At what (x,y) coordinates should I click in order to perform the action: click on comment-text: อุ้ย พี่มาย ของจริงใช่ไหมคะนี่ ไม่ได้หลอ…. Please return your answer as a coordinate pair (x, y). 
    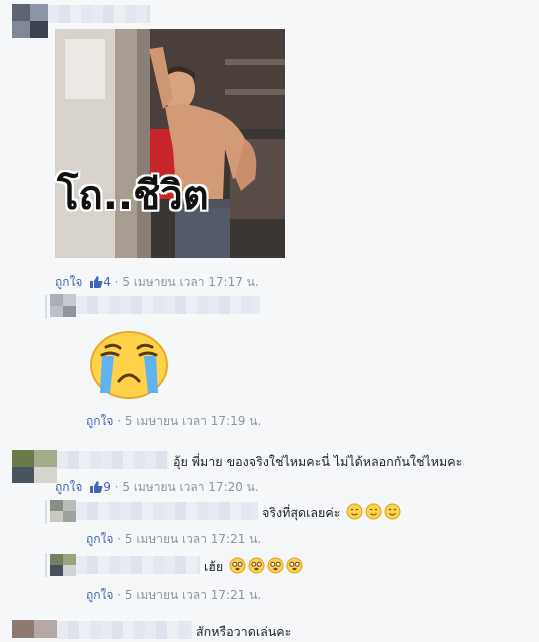
    Looking at the image, I should click on (318, 461).